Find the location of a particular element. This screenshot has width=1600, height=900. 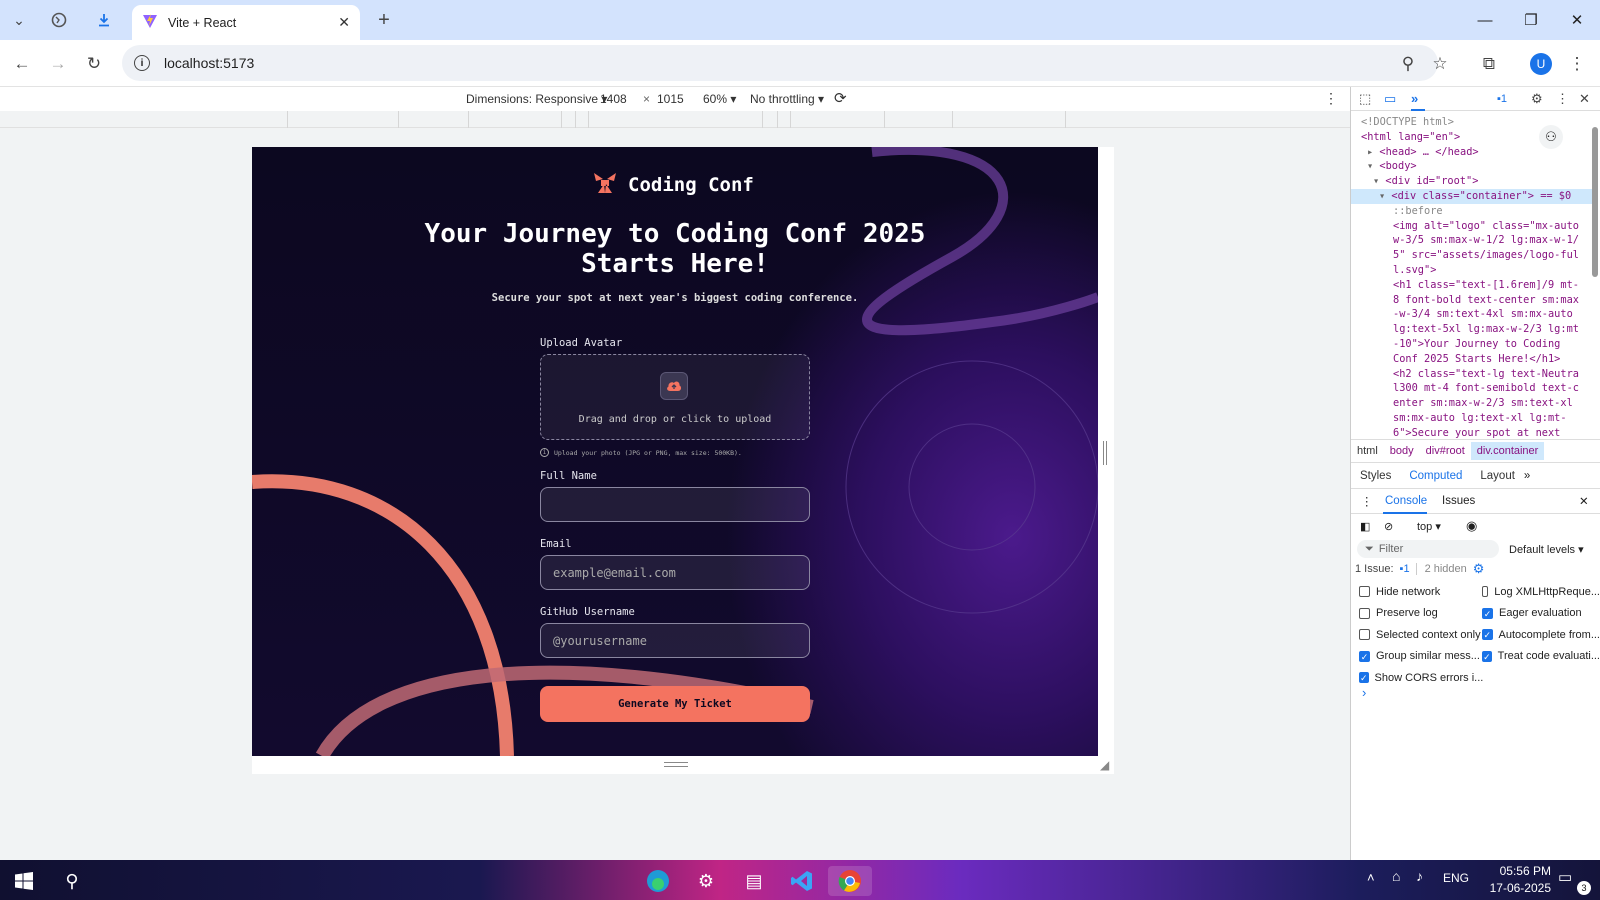

console-setting-checkbox: Selected context only is located at coordinates (1420, 635).